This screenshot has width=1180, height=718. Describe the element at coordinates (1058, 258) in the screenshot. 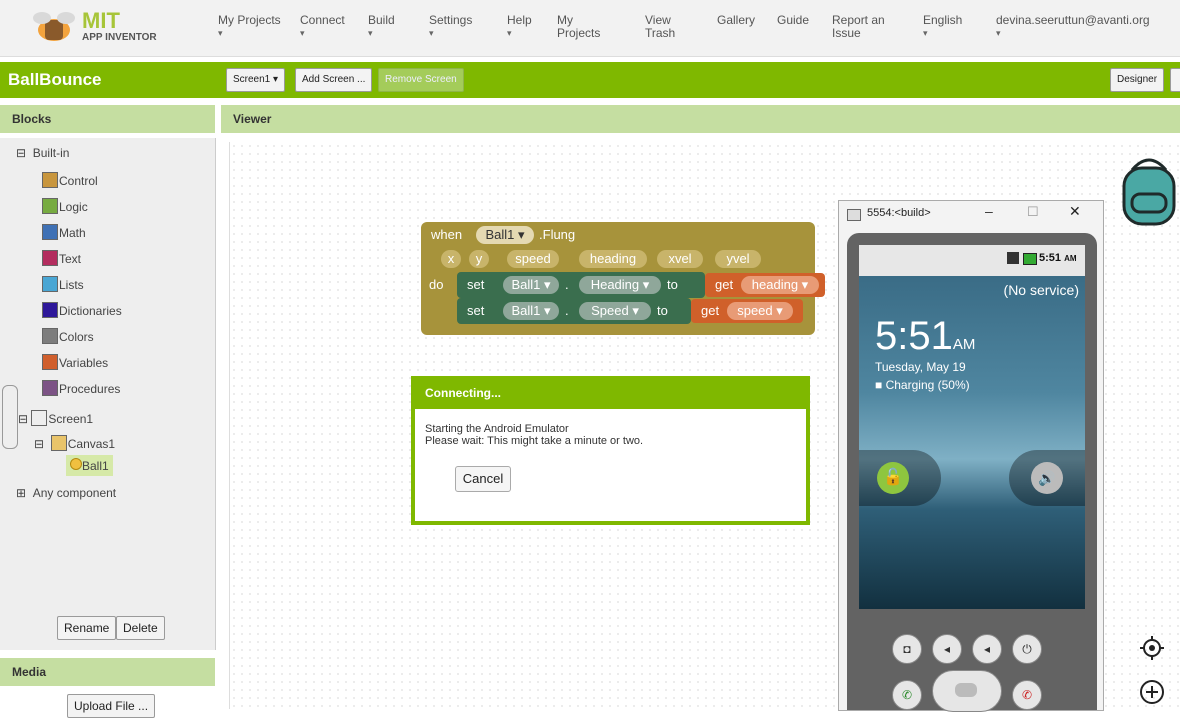

I see `status-clock: 5:51 AM` at that location.